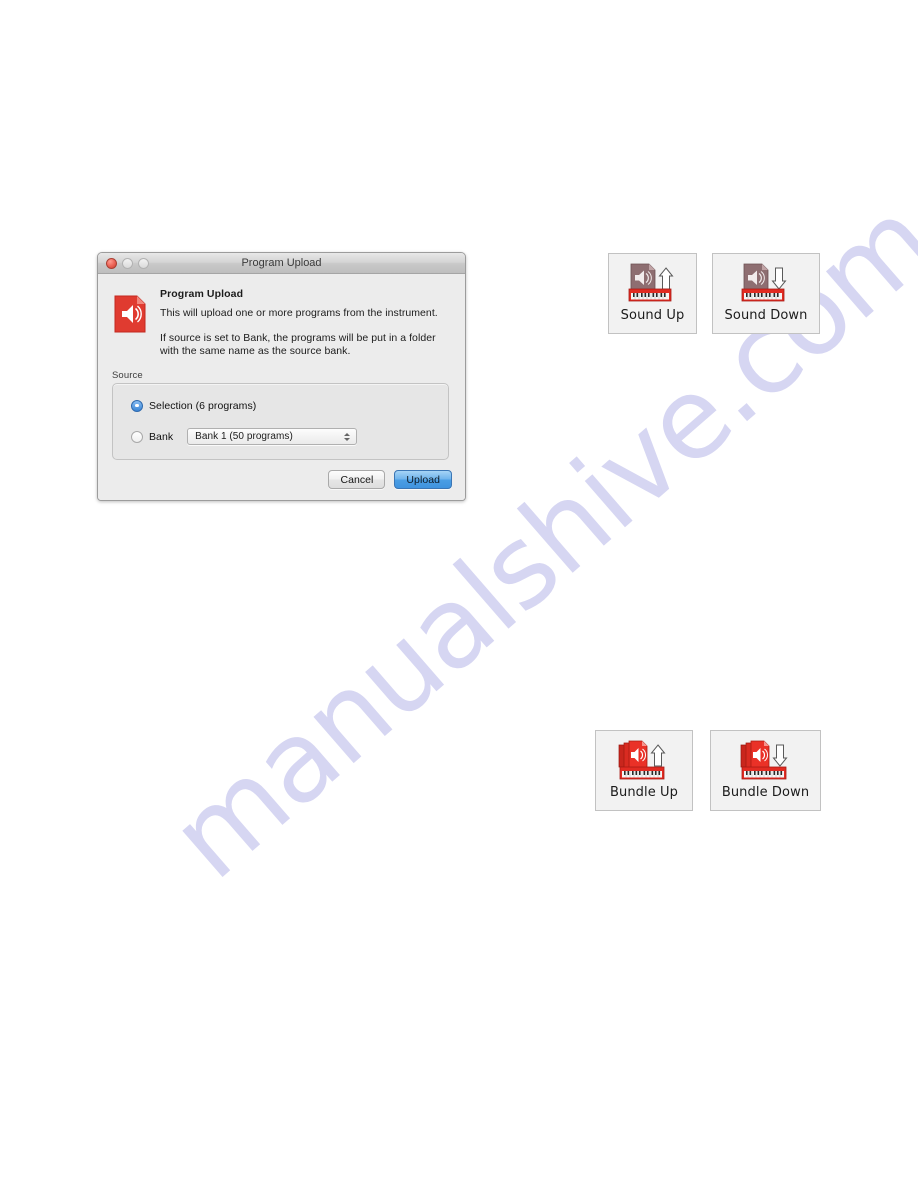  Describe the element at coordinates (390, 479) in the screenshot. I see `dialog-button-row: Cancel Upload` at that location.